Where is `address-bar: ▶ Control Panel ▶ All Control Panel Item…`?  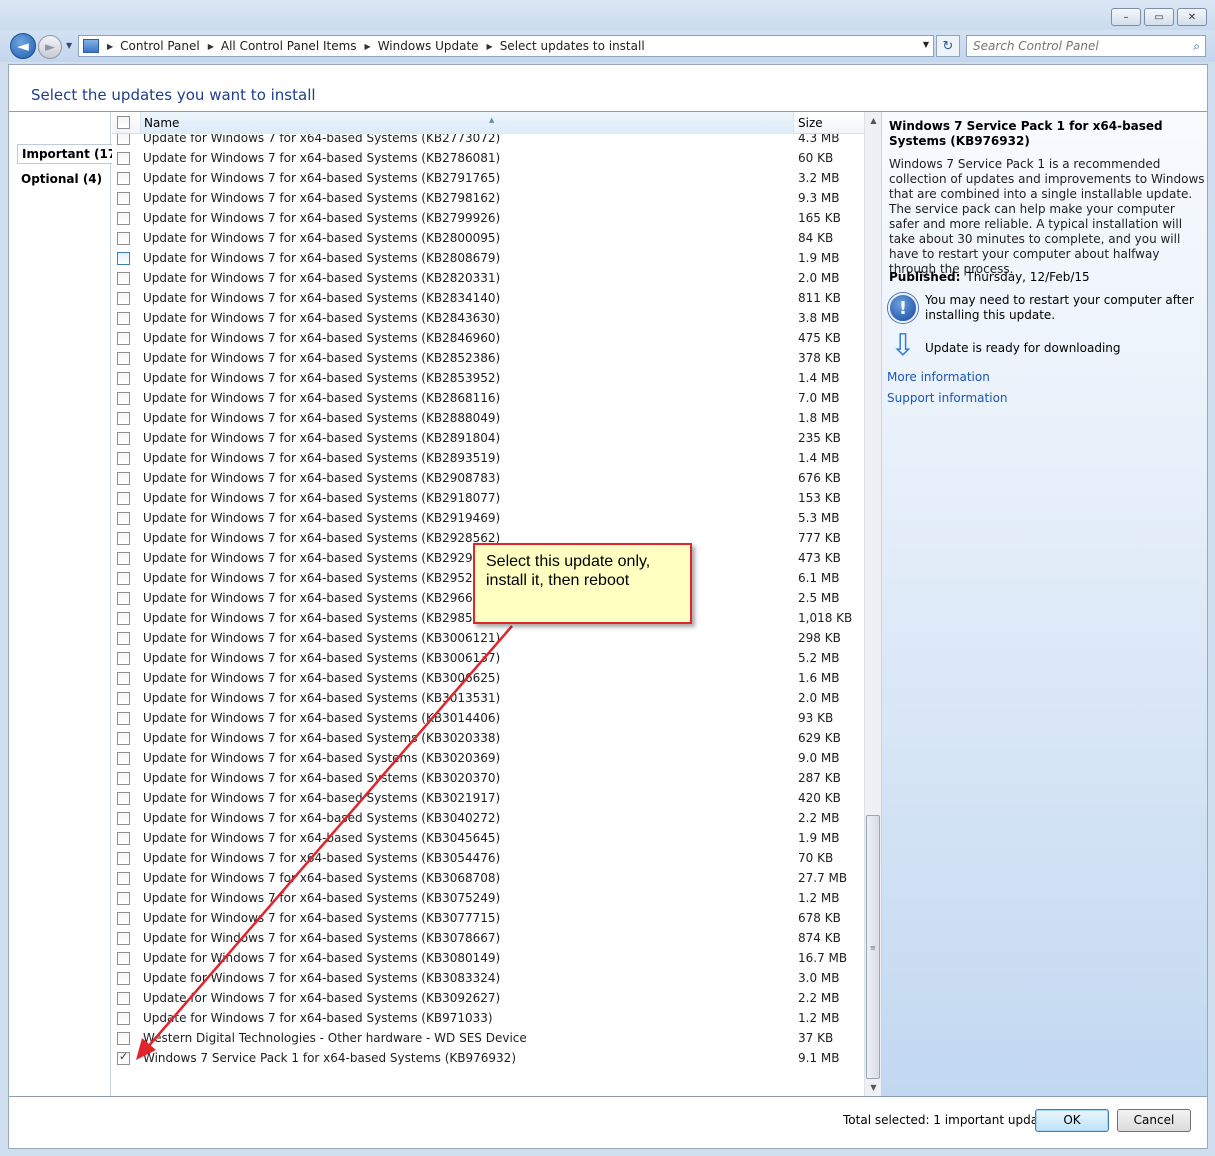 address-bar: ▶ Control Panel ▶ All Control Panel Item… is located at coordinates (506, 46).